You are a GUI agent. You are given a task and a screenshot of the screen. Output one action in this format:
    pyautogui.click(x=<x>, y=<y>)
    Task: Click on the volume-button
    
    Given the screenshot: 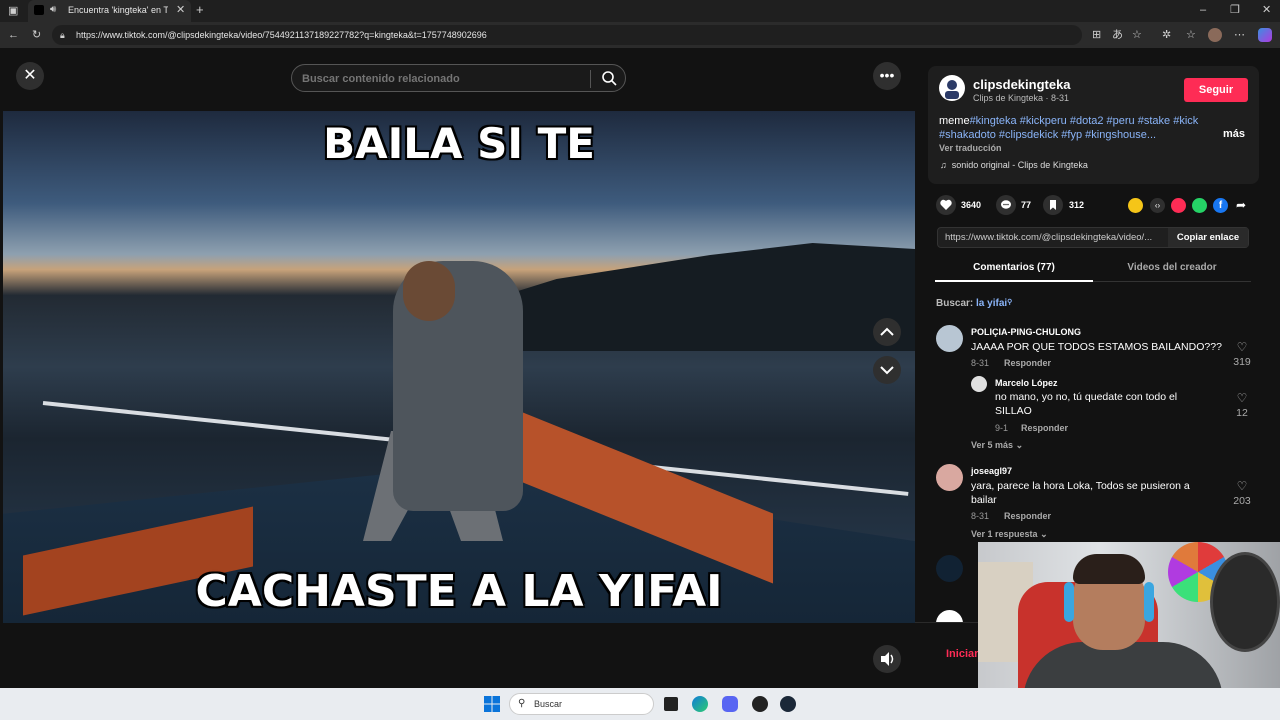 What is the action you would take?
    pyautogui.click(x=887, y=659)
    